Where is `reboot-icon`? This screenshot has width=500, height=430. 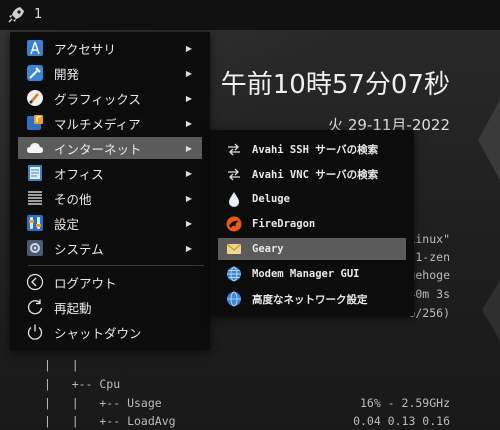
reboot-icon is located at coordinates (35, 307).